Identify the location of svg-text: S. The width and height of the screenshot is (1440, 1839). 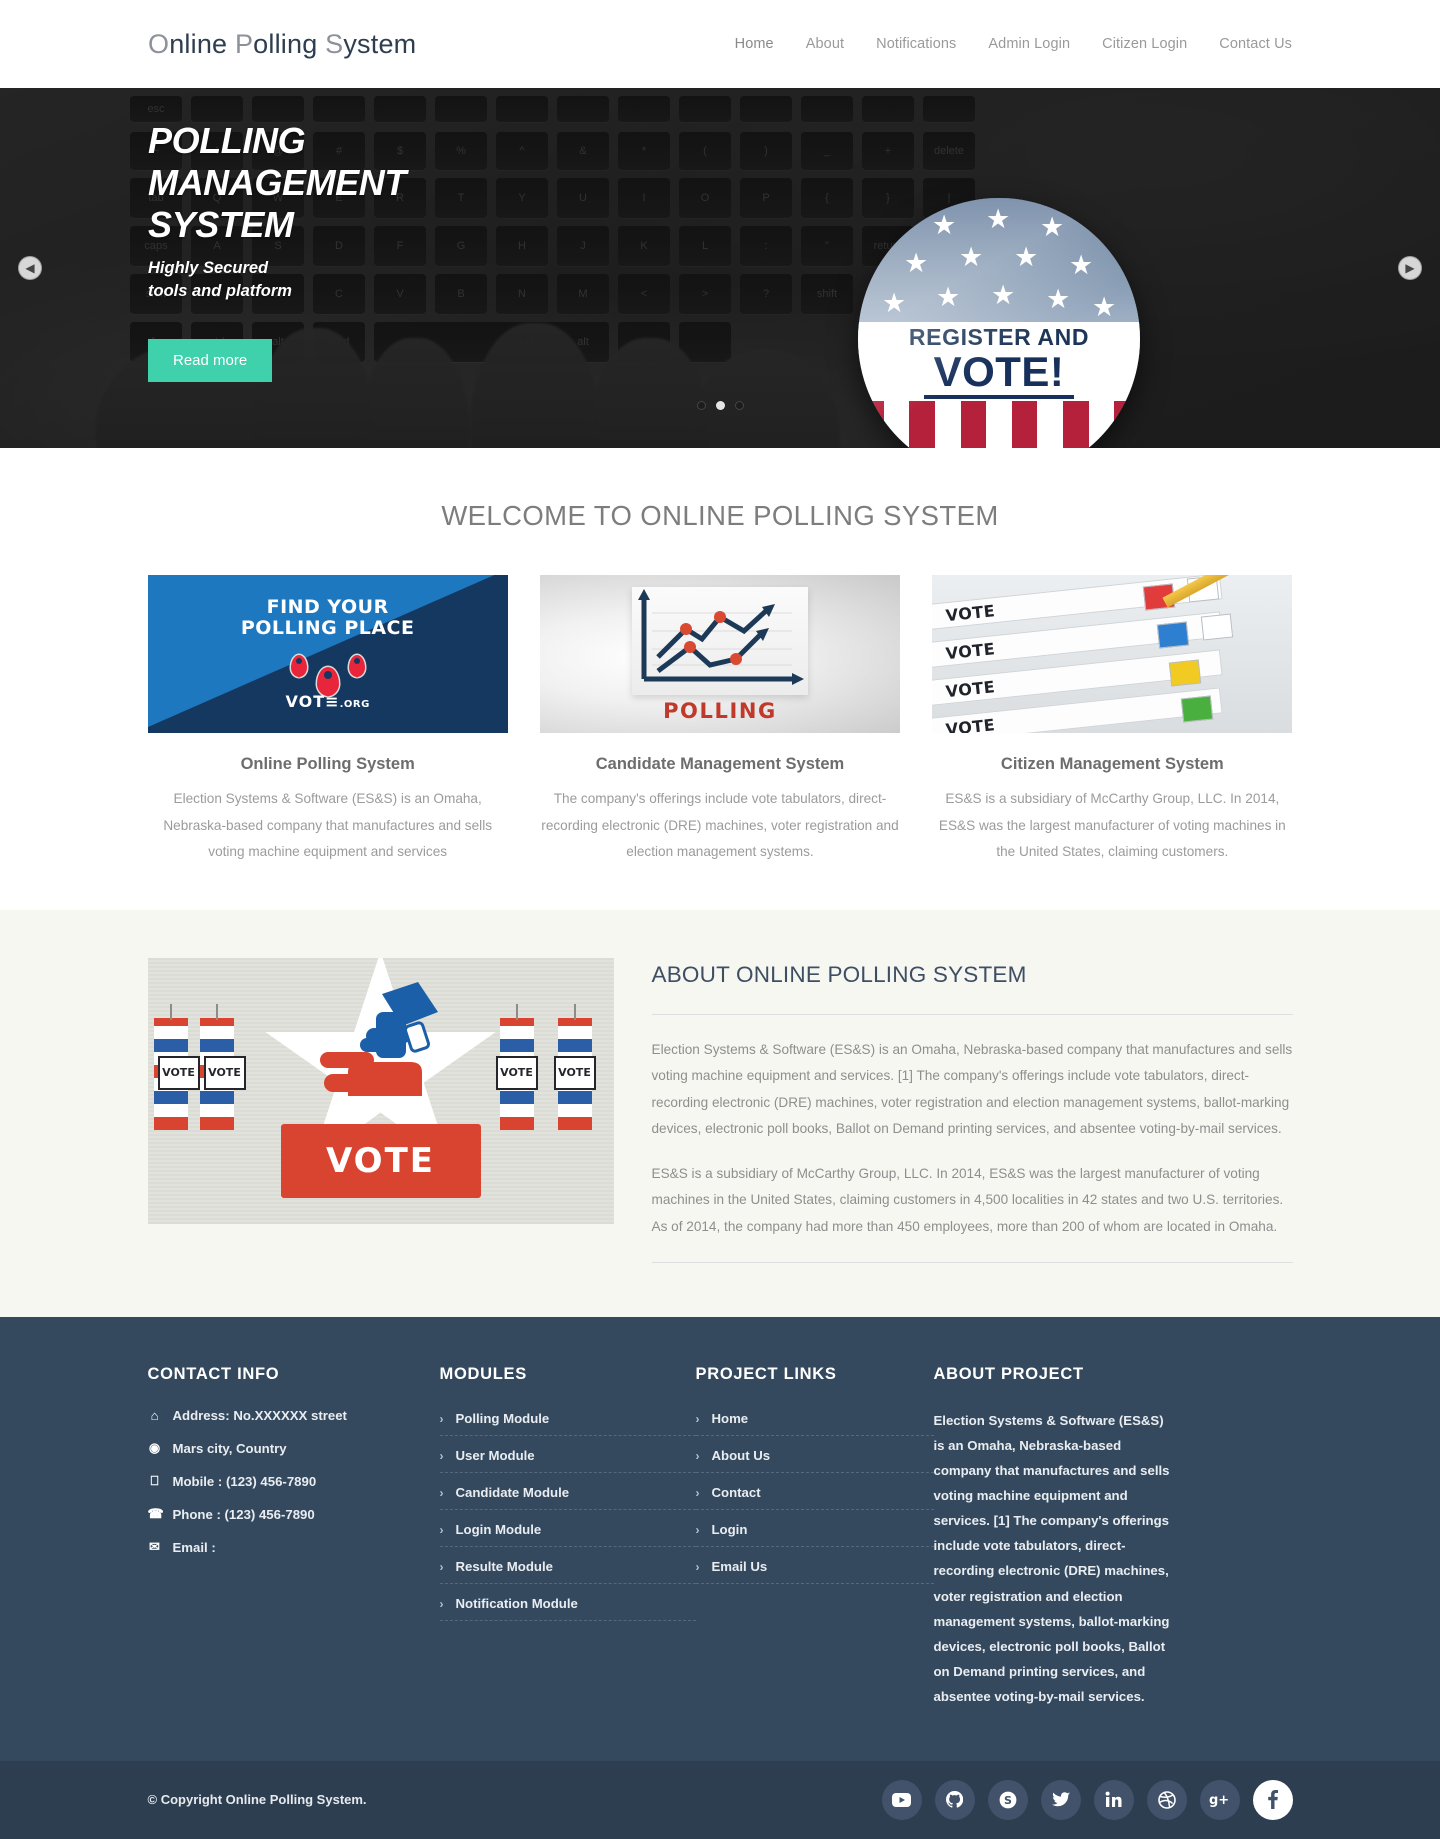
(1008, 1800).